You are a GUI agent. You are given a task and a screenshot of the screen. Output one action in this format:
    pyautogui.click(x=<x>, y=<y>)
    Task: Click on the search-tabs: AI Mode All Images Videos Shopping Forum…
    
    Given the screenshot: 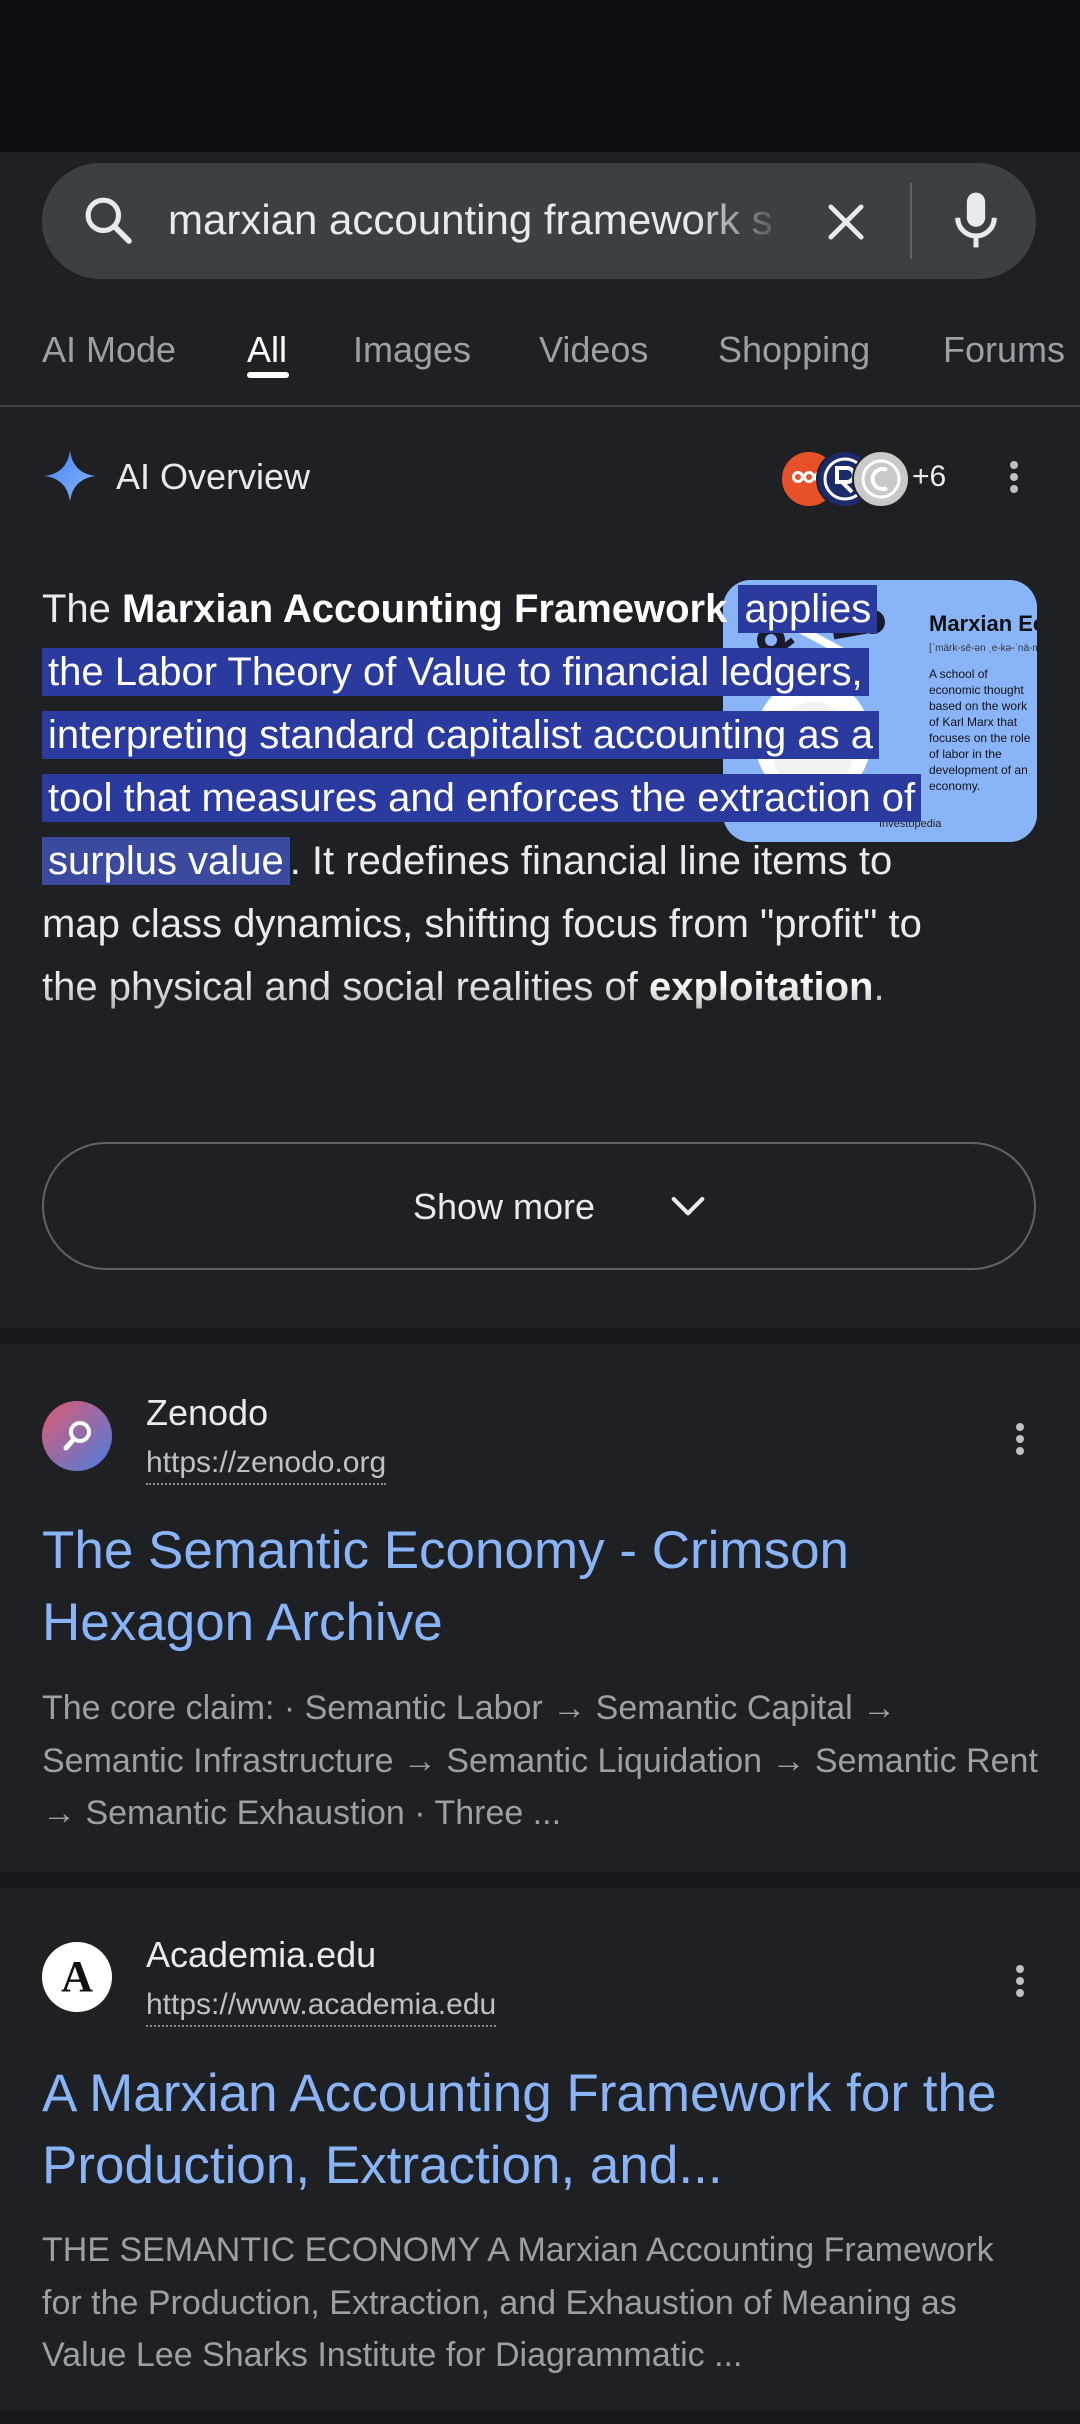 What is the action you would take?
    pyautogui.click(x=540, y=352)
    